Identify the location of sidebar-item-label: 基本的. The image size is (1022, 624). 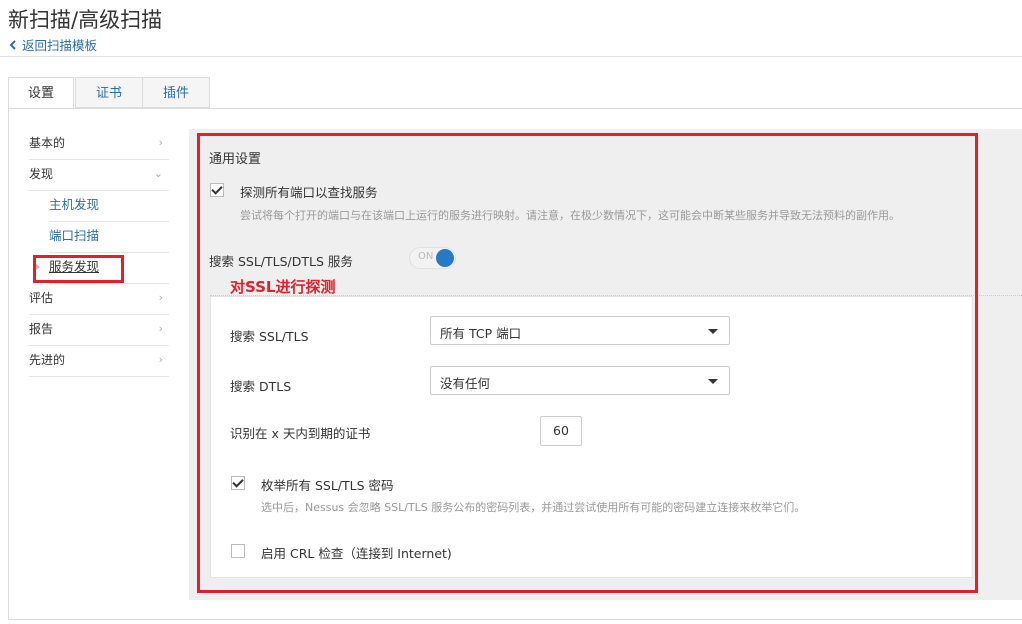
(47, 143).